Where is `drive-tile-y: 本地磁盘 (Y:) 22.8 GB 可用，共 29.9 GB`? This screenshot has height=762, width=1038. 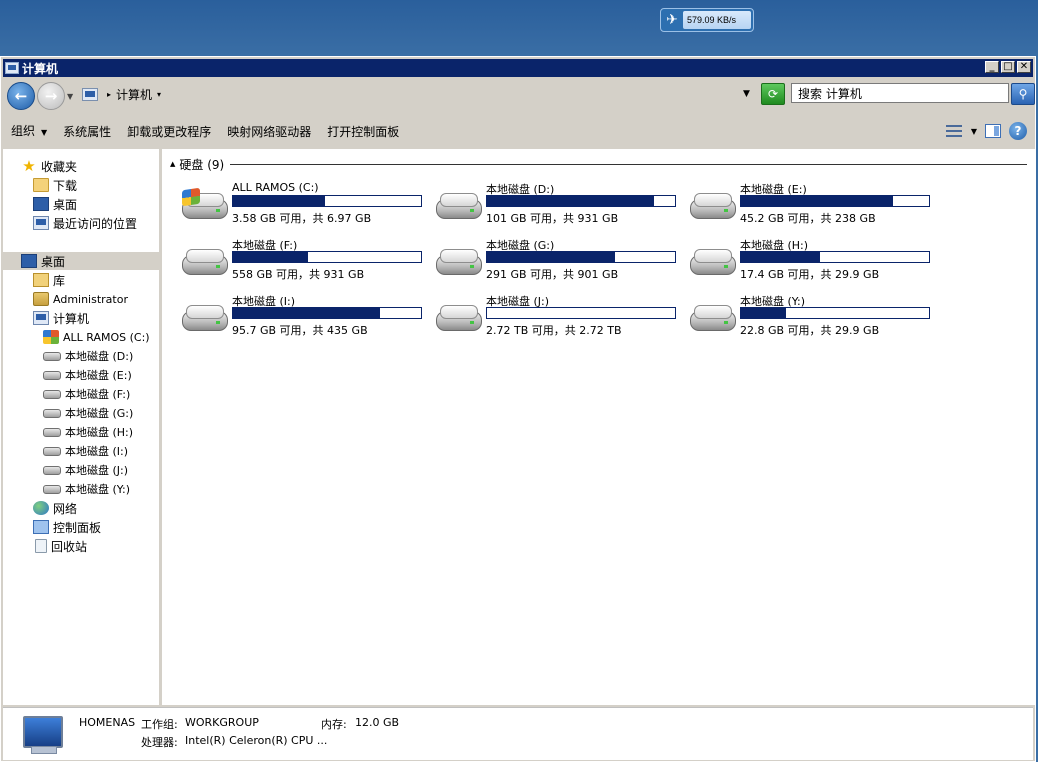 drive-tile-y: 本地磁盘 (Y:) 22.8 GB 可用，共 29.9 GB is located at coordinates (813, 319).